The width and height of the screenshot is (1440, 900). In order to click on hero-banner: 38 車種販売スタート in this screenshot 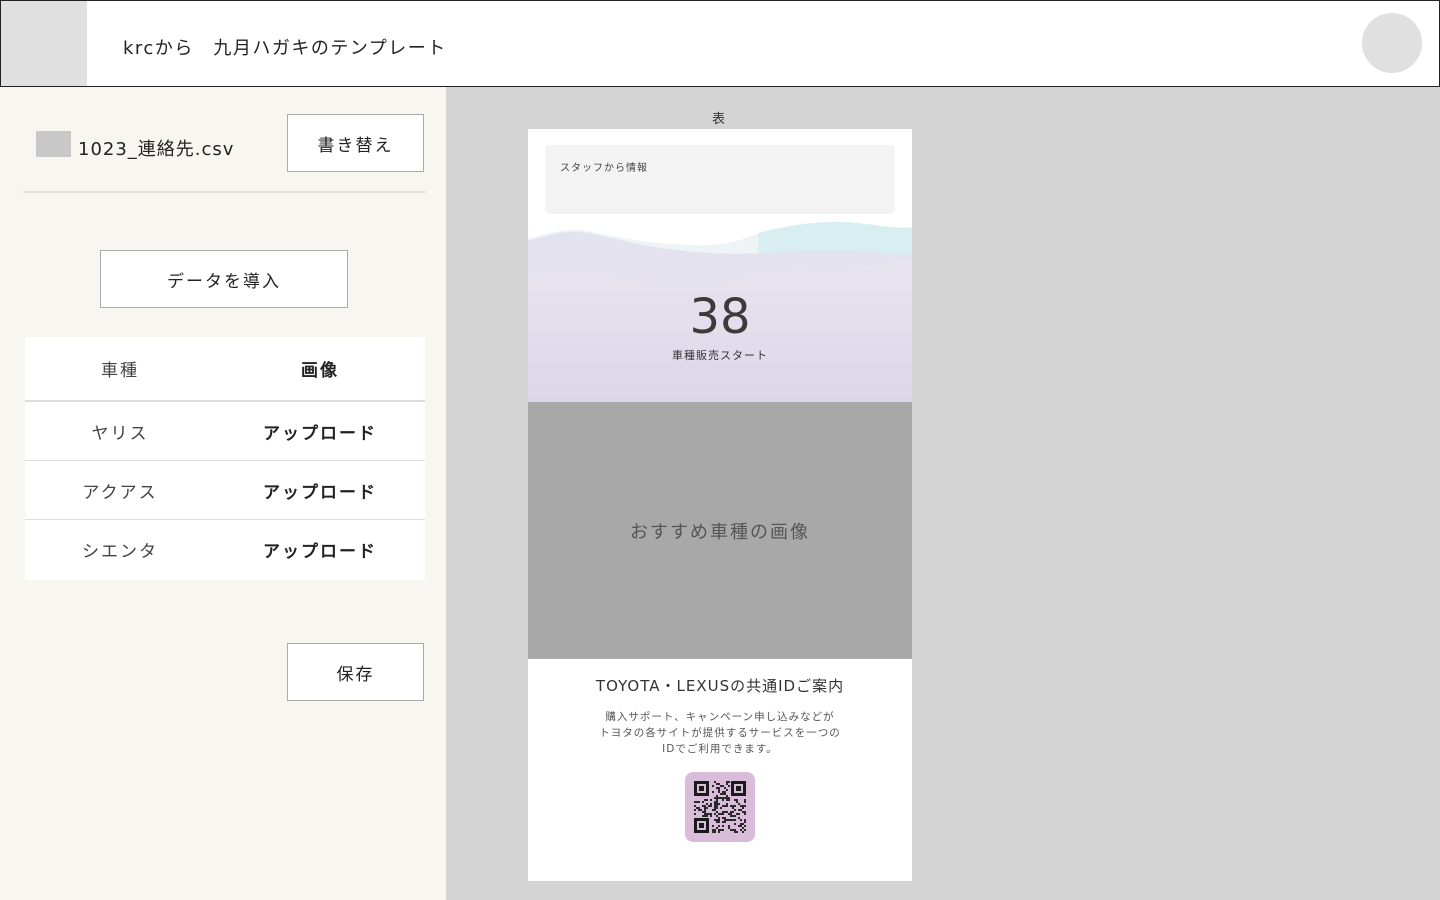, I will do `click(720, 310)`.